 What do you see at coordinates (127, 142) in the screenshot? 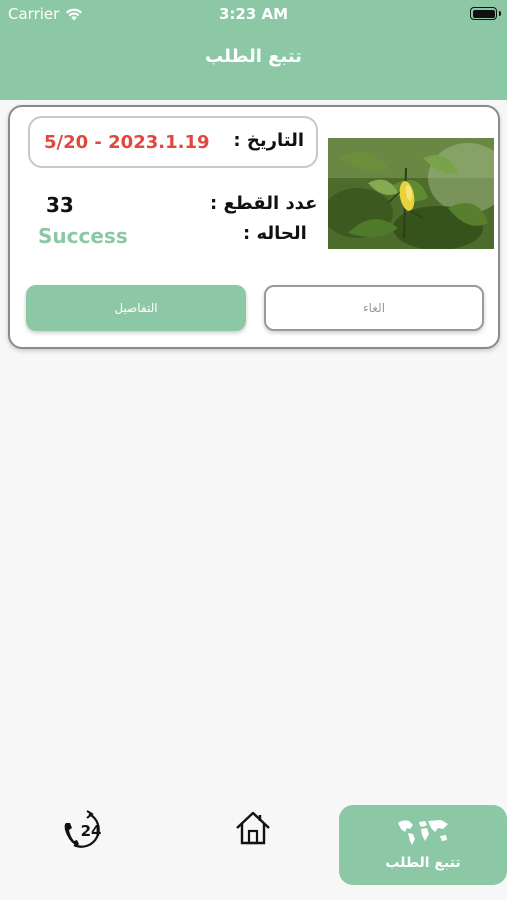
I see `date-value: 5/20 - 2023.1.19` at bounding box center [127, 142].